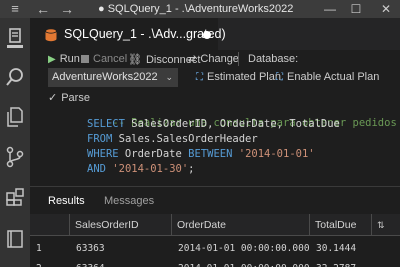 This screenshot has width=400, height=267. What do you see at coordinates (67, 9) in the screenshot?
I see `forward-arrow-icon: →` at bounding box center [67, 9].